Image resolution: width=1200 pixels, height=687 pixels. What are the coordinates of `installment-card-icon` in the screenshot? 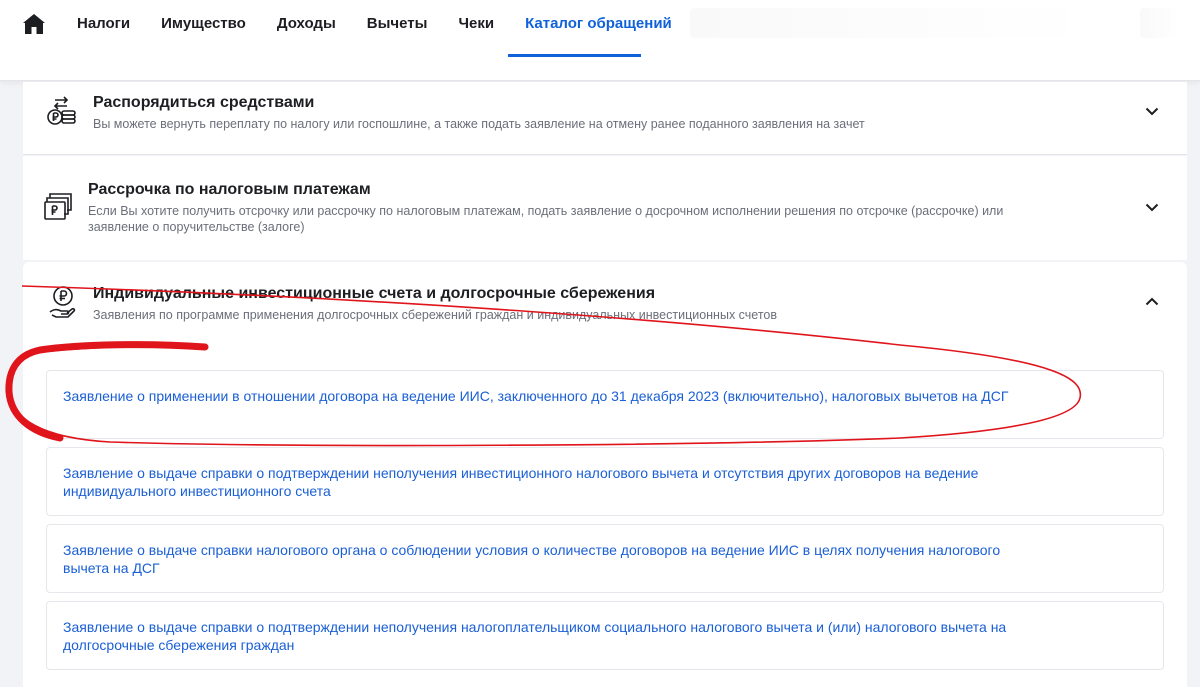 It's located at (58, 206).